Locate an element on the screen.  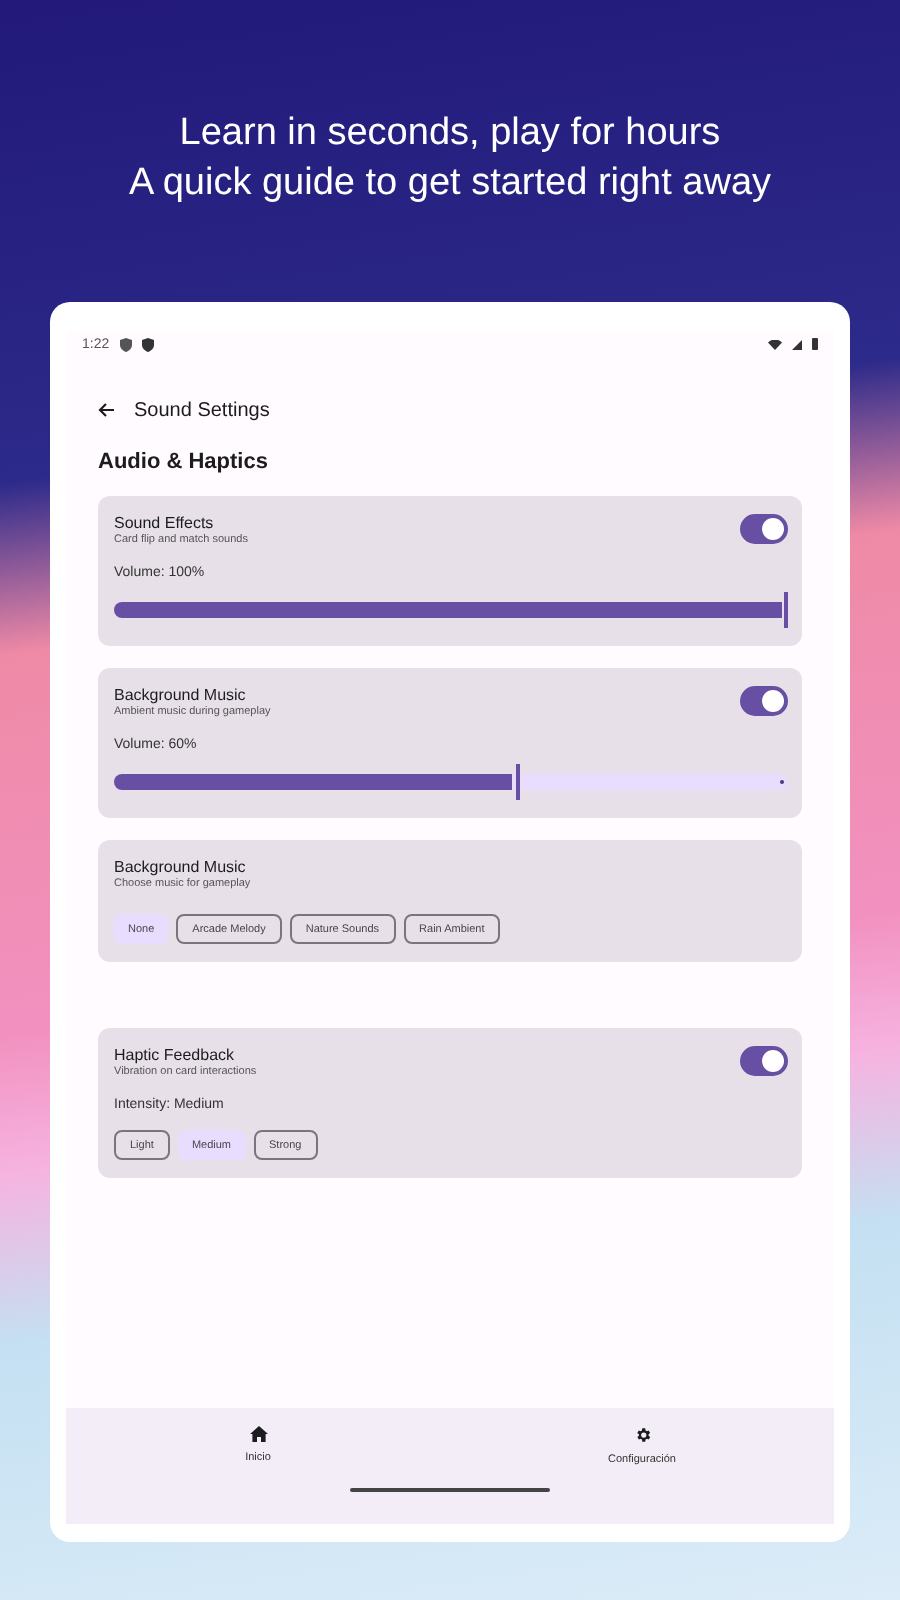
headline: Learn in seconds, play for hours is located at coordinates (450, 134).